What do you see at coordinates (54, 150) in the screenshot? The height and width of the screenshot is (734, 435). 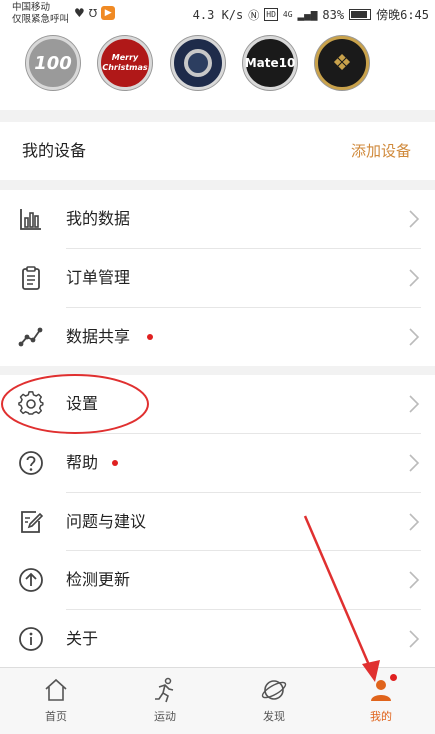 I see `devices-title: 我的设备` at bounding box center [54, 150].